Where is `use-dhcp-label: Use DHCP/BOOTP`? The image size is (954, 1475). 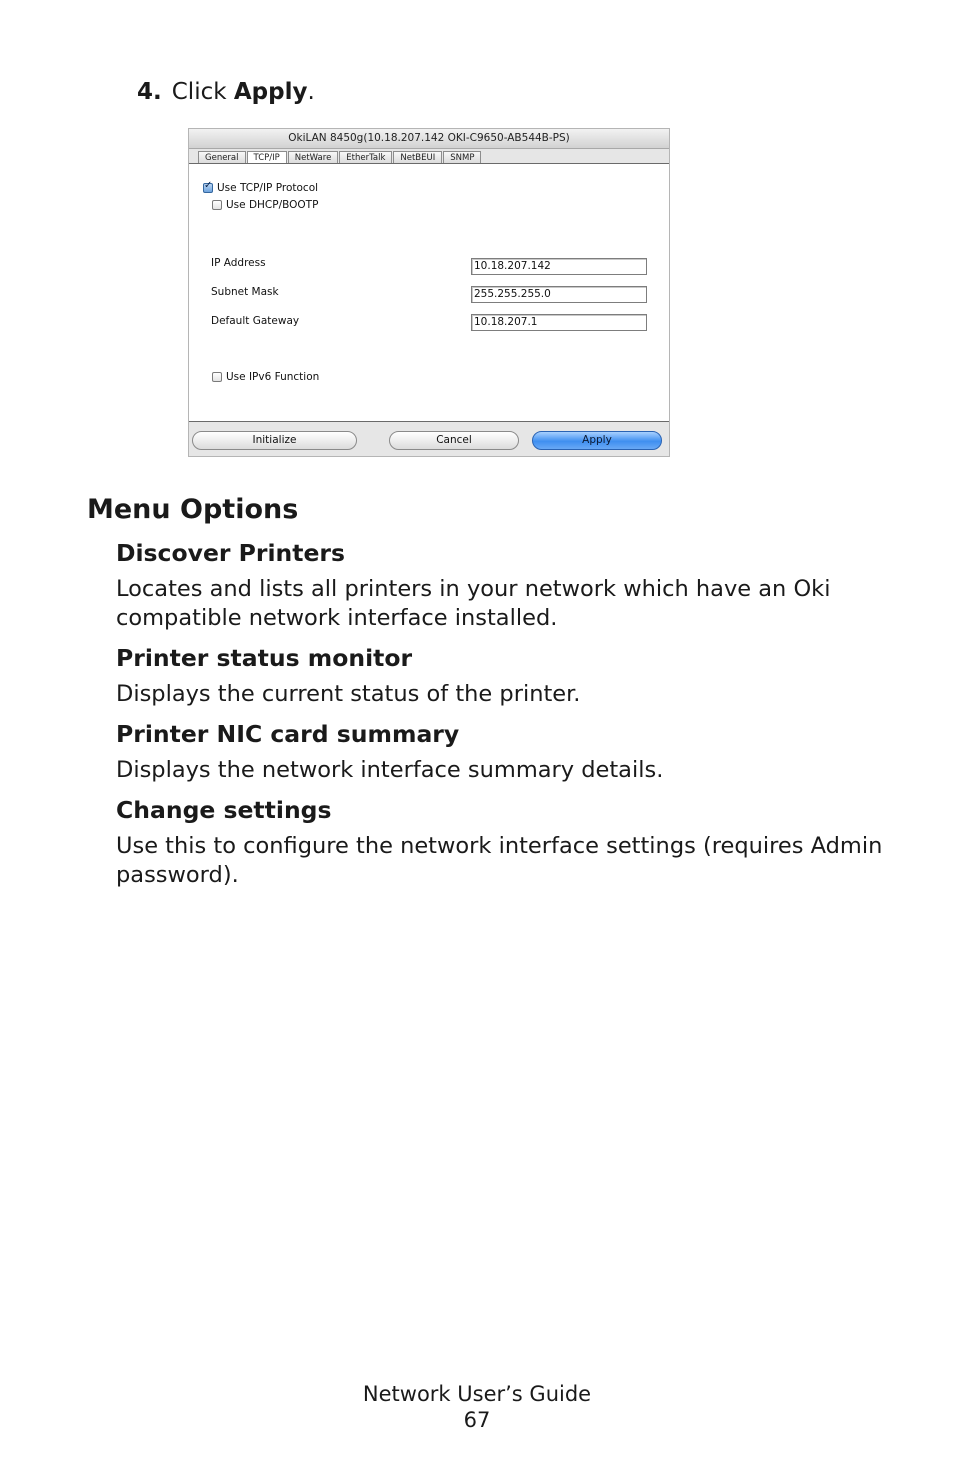 use-dhcp-label: Use DHCP/BOOTP is located at coordinates (272, 205).